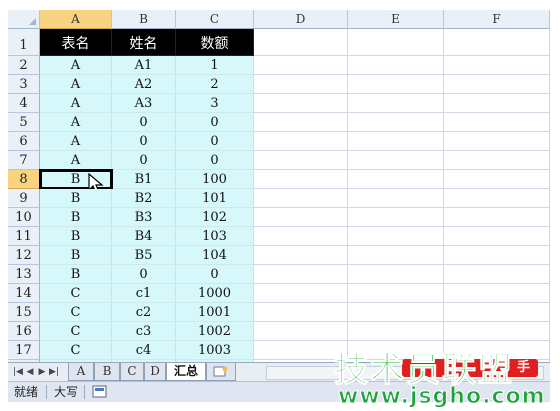 The image size is (560, 411). Describe the element at coordinates (144, 198) in the screenshot. I see `table-cell: B2` at that location.